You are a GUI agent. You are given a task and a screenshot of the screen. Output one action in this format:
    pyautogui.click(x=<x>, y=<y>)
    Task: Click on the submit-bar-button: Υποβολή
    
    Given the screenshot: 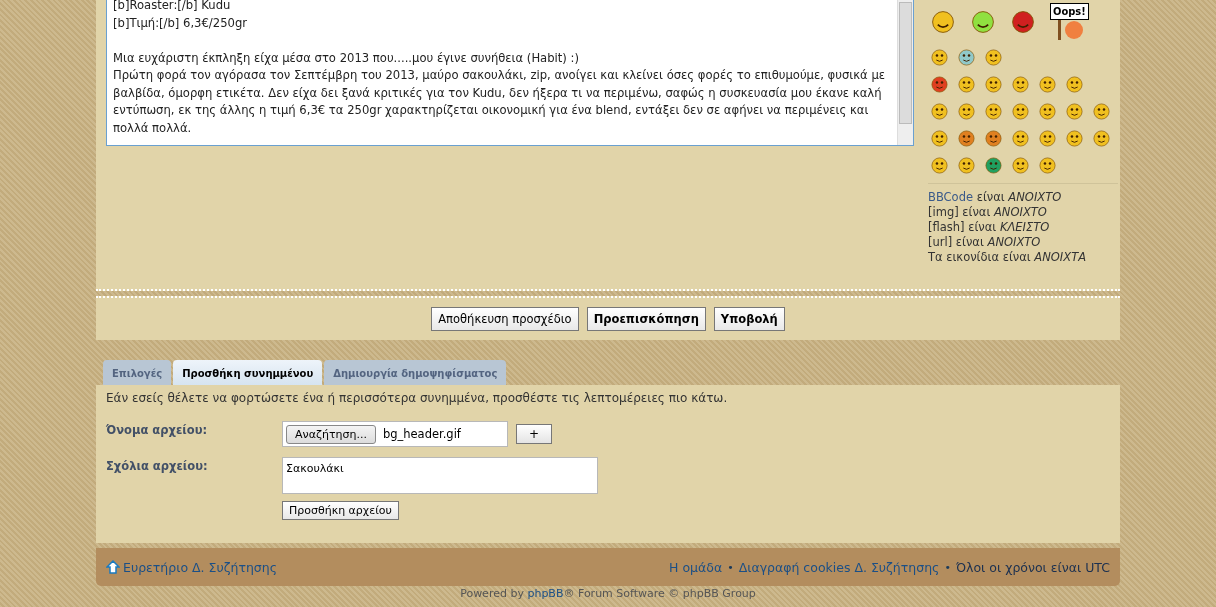 What is the action you would take?
    pyautogui.click(x=749, y=319)
    